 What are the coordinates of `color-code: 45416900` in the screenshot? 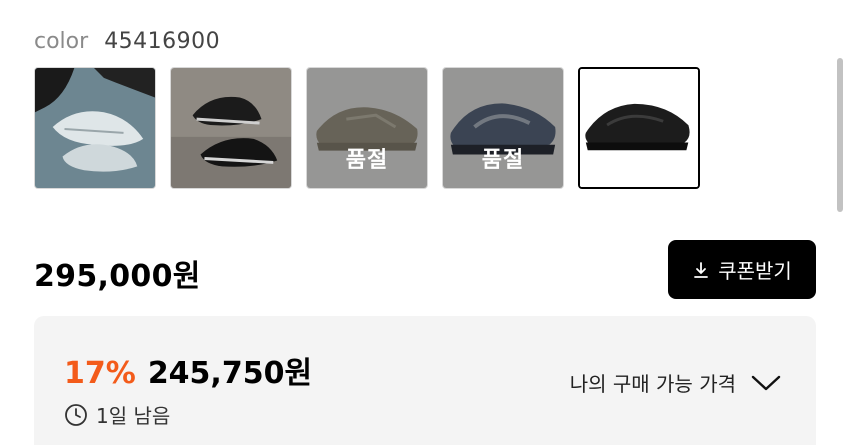 It's located at (162, 41).